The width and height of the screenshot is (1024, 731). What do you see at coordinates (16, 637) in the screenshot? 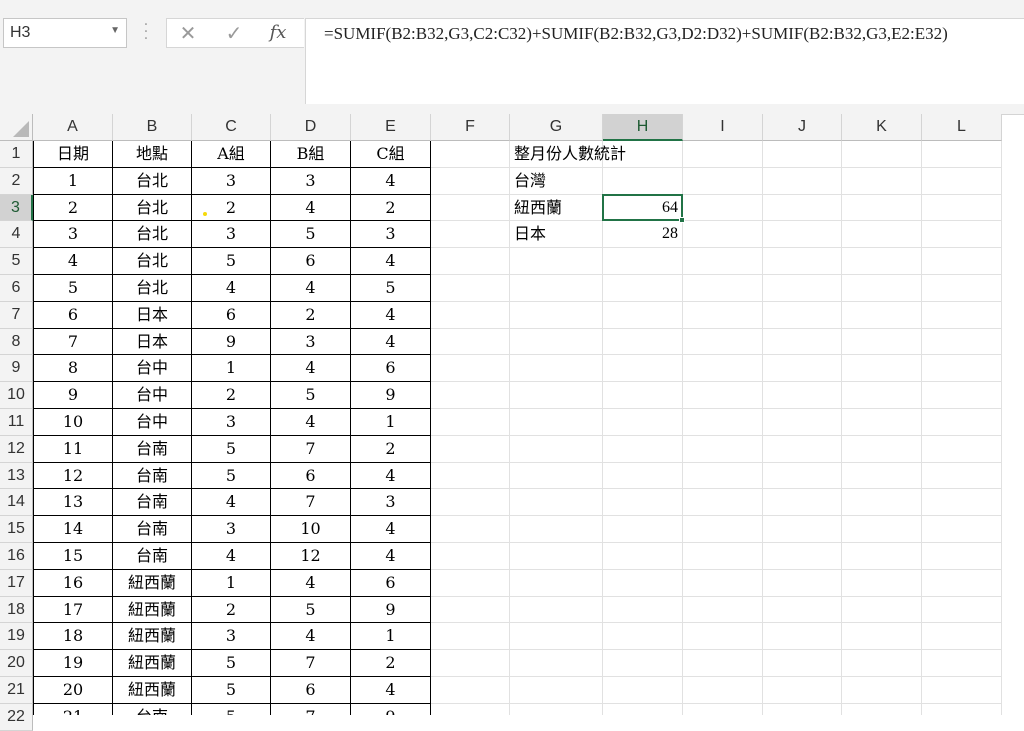
I see `row-header-19: 19` at bounding box center [16, 637].